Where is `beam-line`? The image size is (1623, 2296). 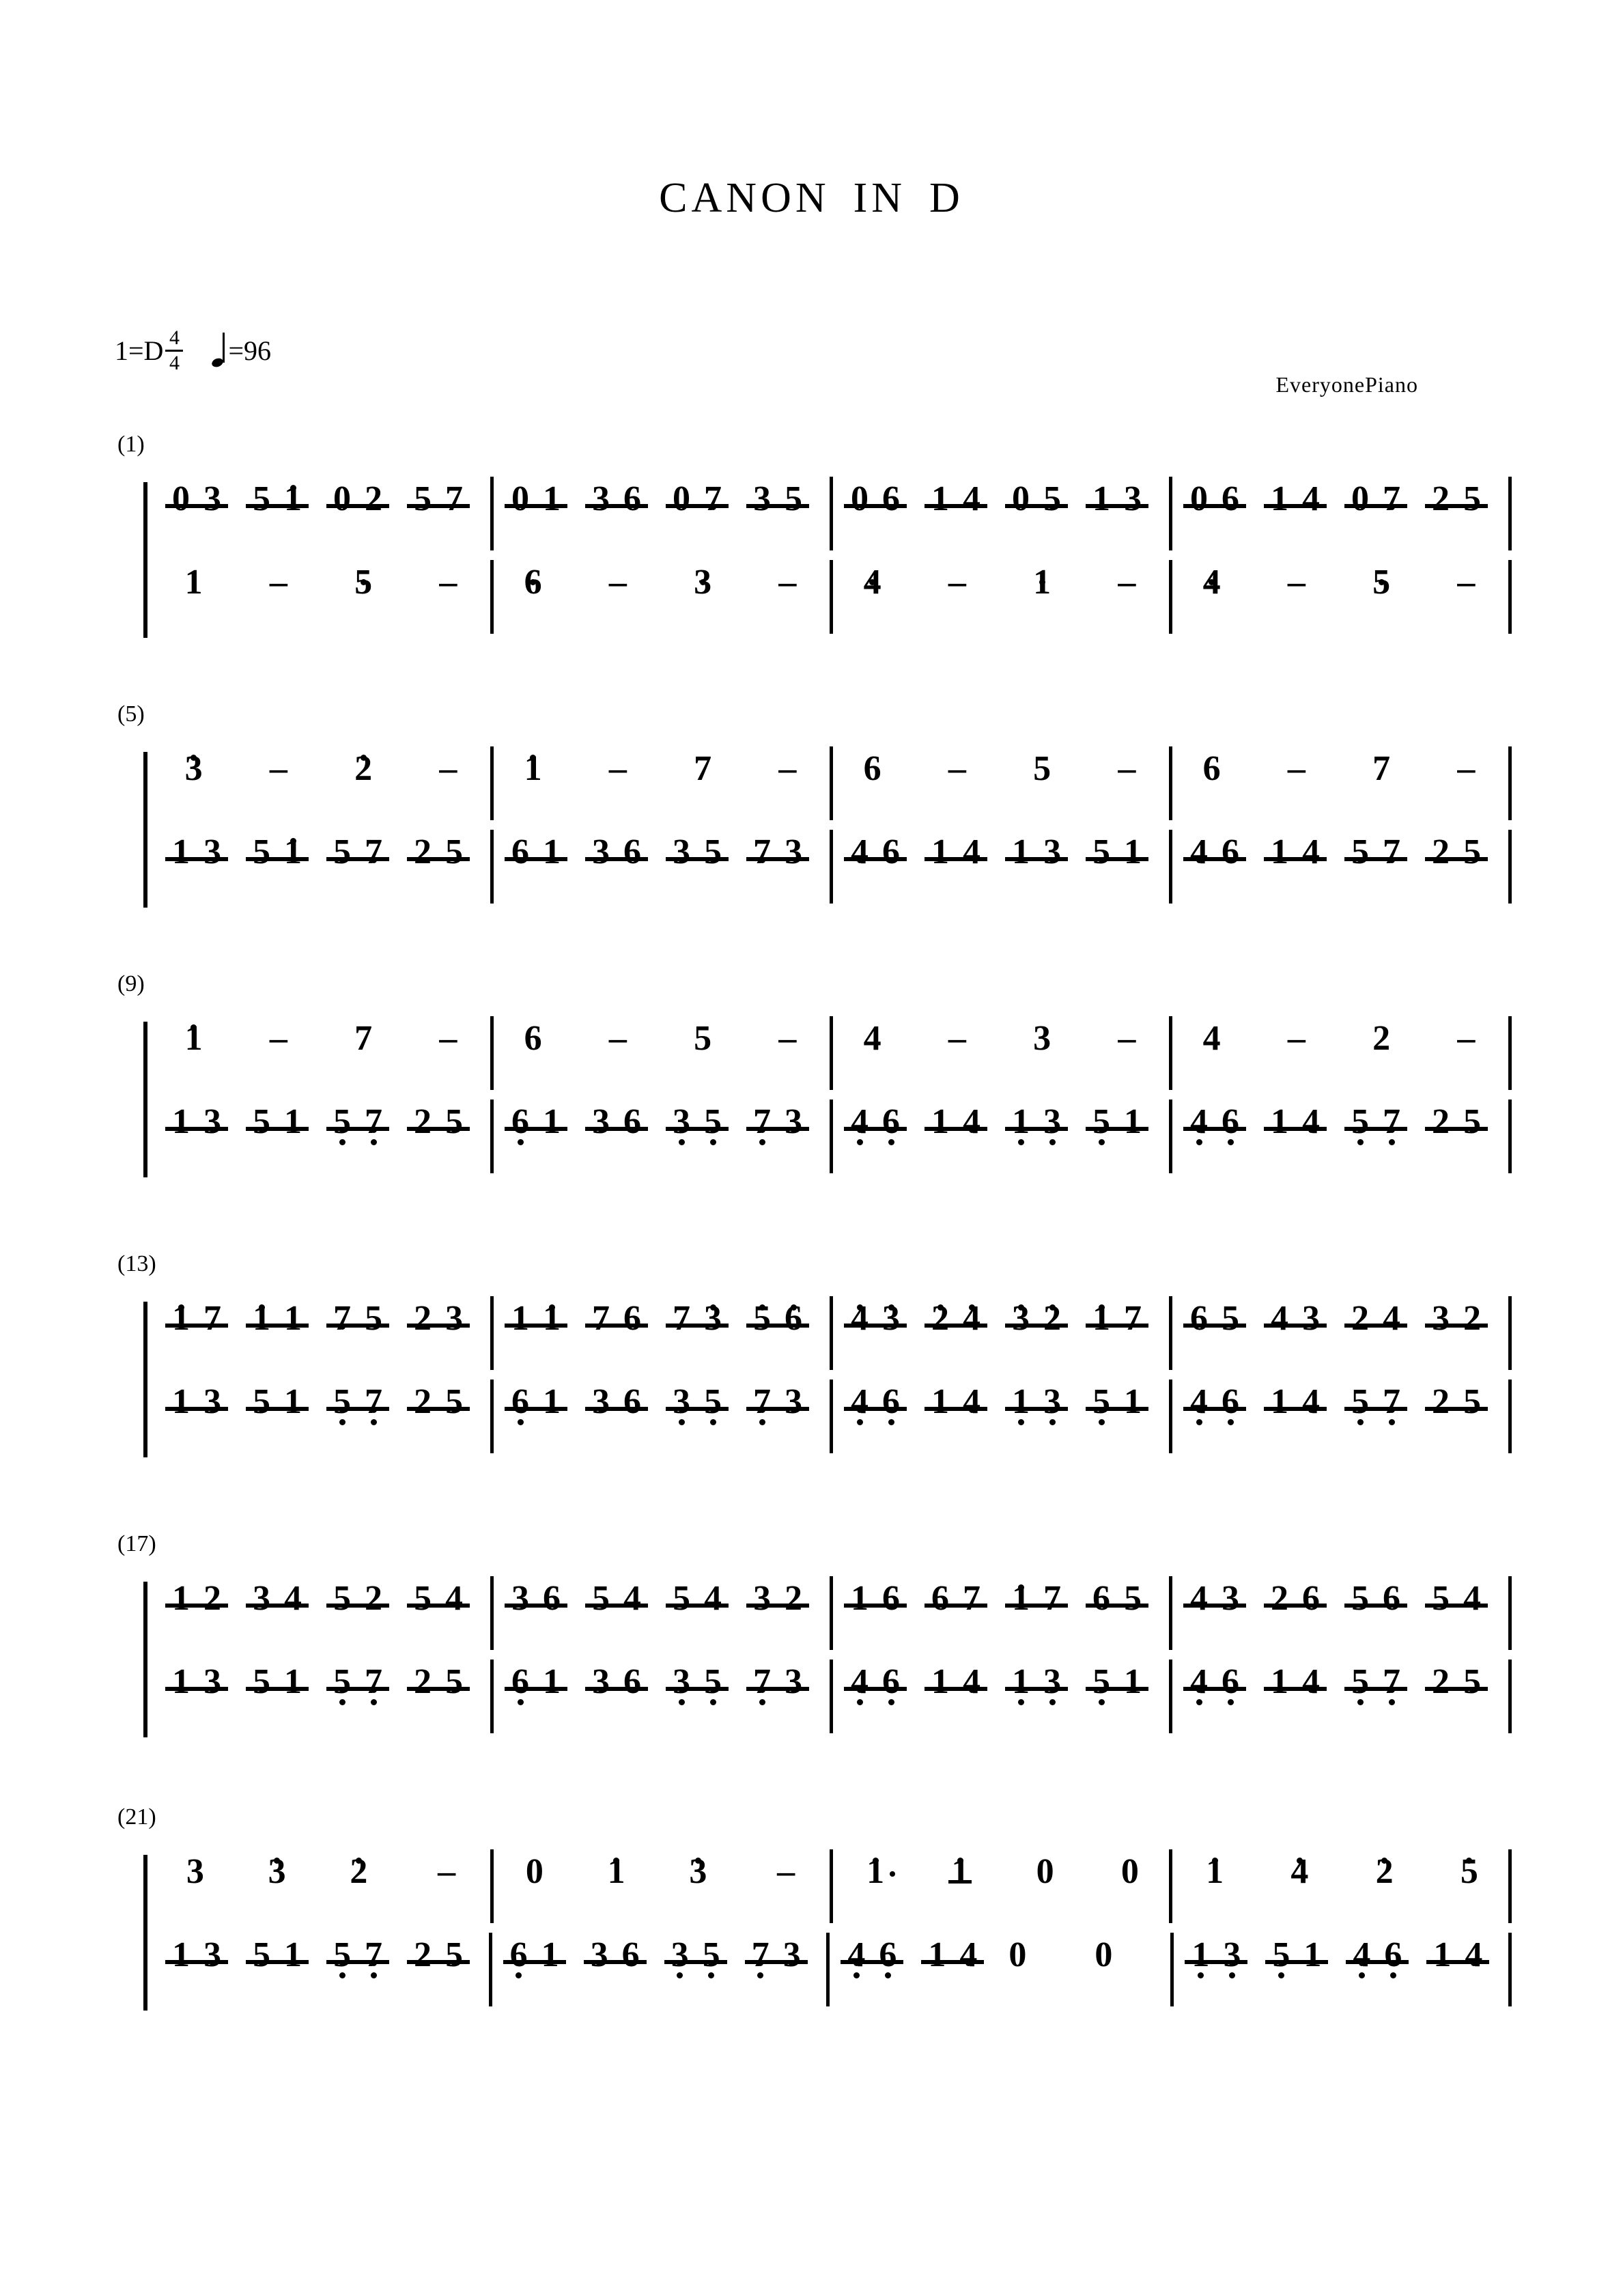
beam-line is located at coordinates (960, 1882).